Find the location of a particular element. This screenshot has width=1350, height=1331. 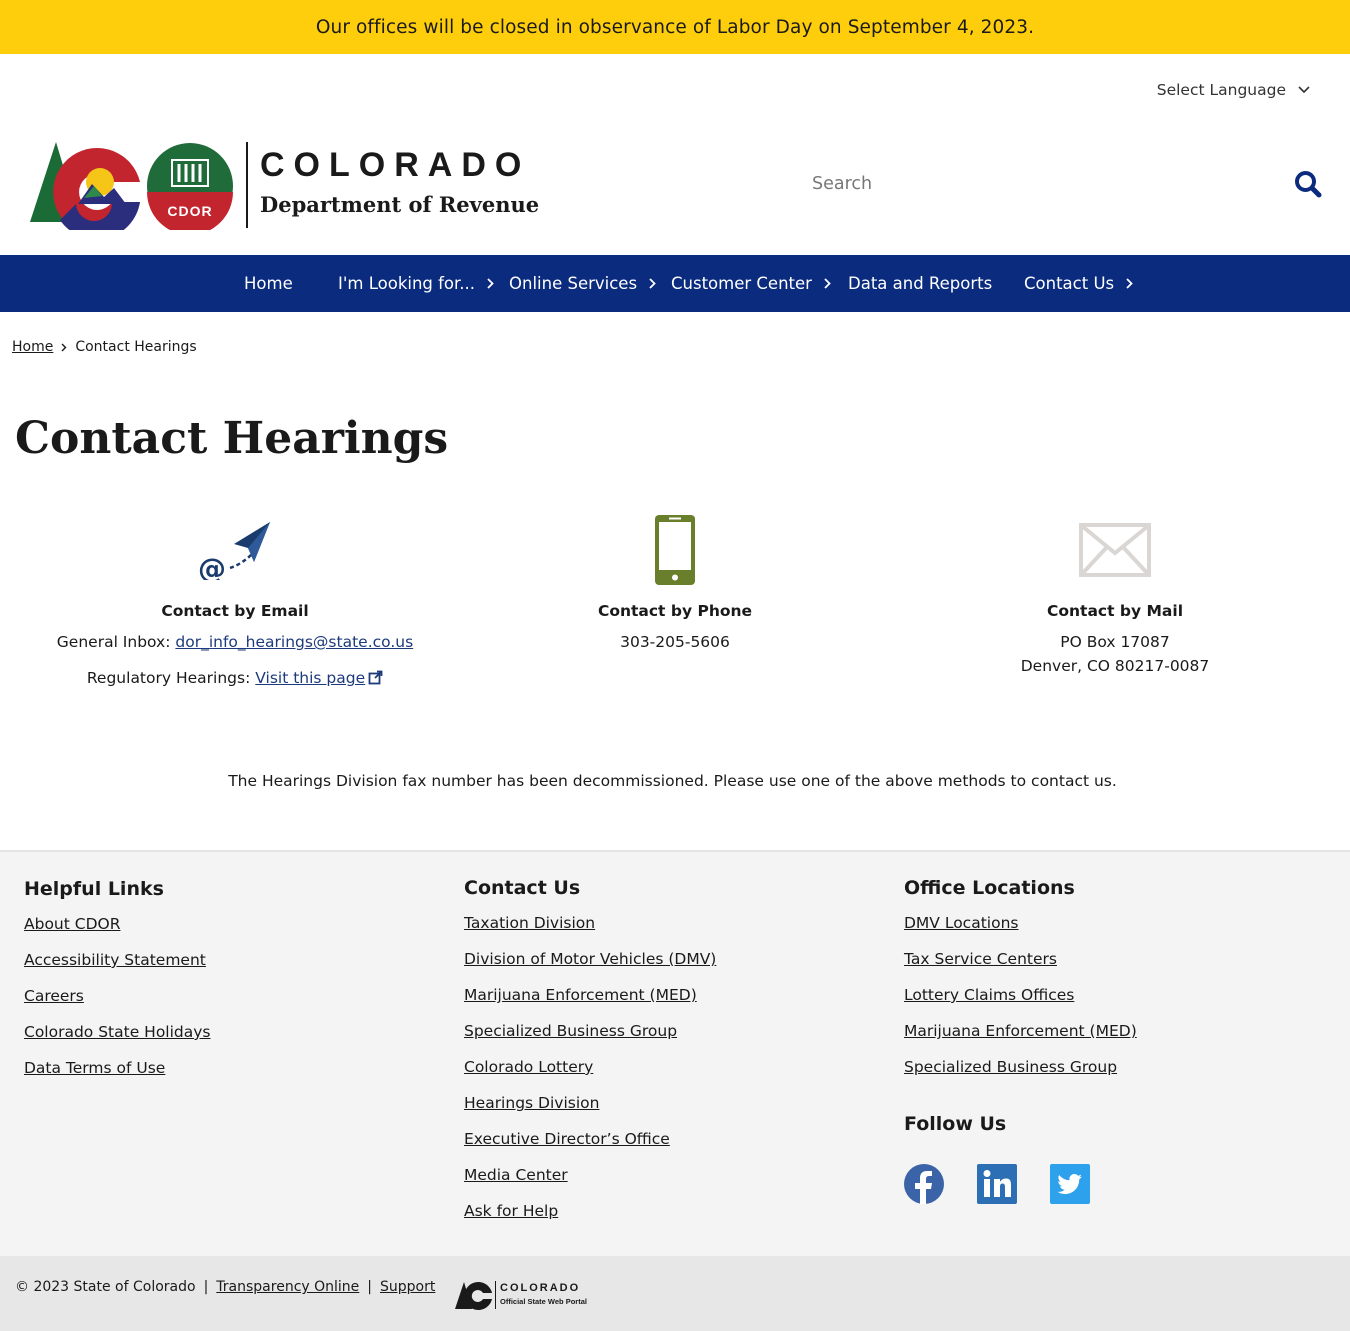

nav-item-label: Home is located at coordinates (268, 283).